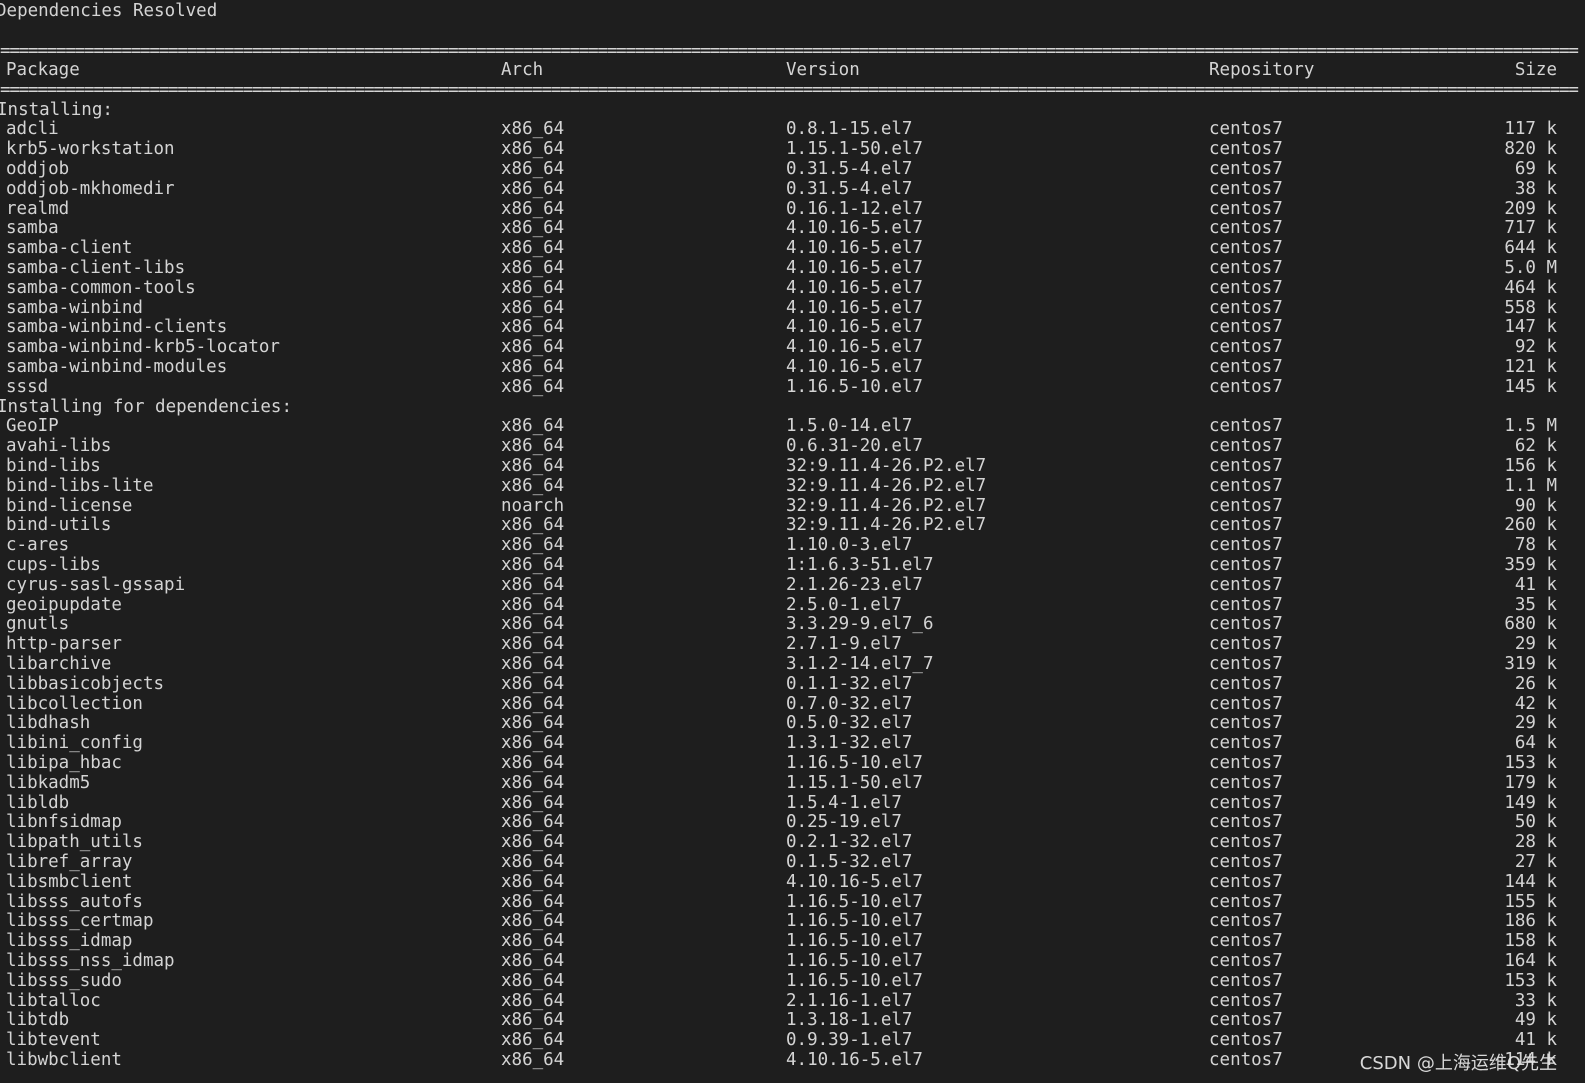 Image resolution: width=1585 pixels, height=1083 pixels. Describe the element at coordinates (1535, 584) in the screenshot. I see `cell-size: 41 k` at that location.